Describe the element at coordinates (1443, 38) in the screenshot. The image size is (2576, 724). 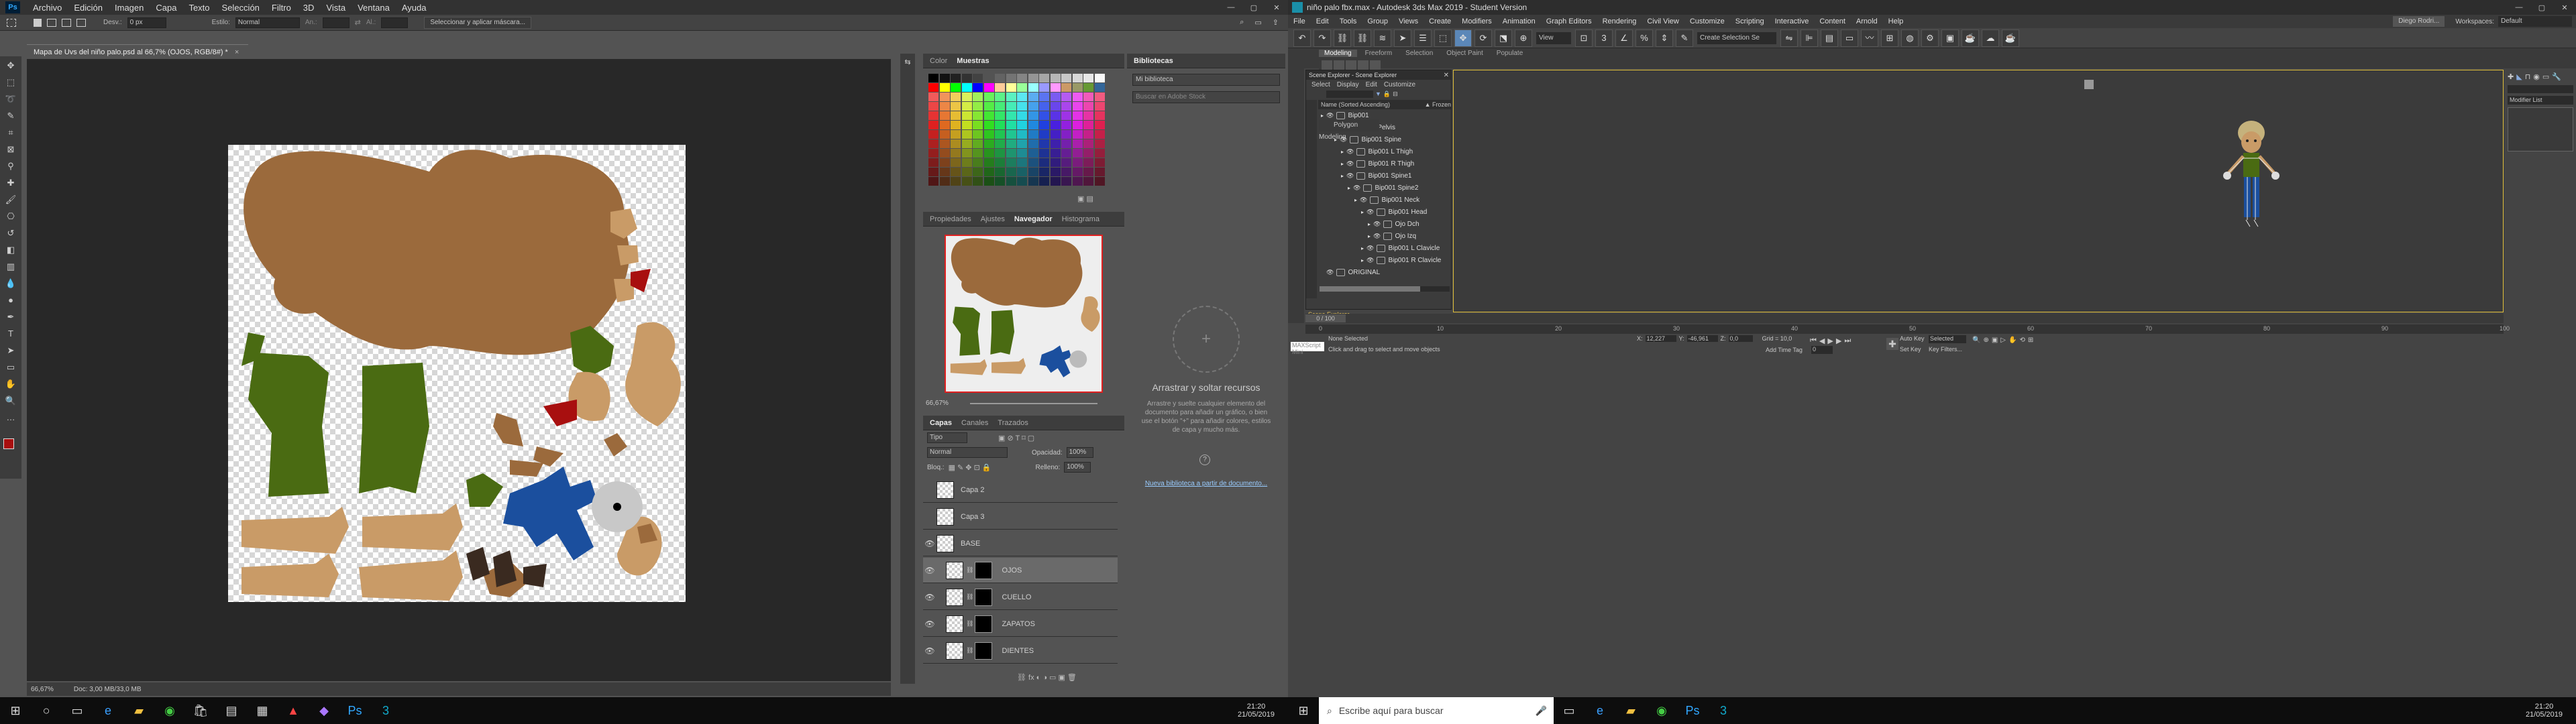
I see `select-region-icon: ⬚` at that location.